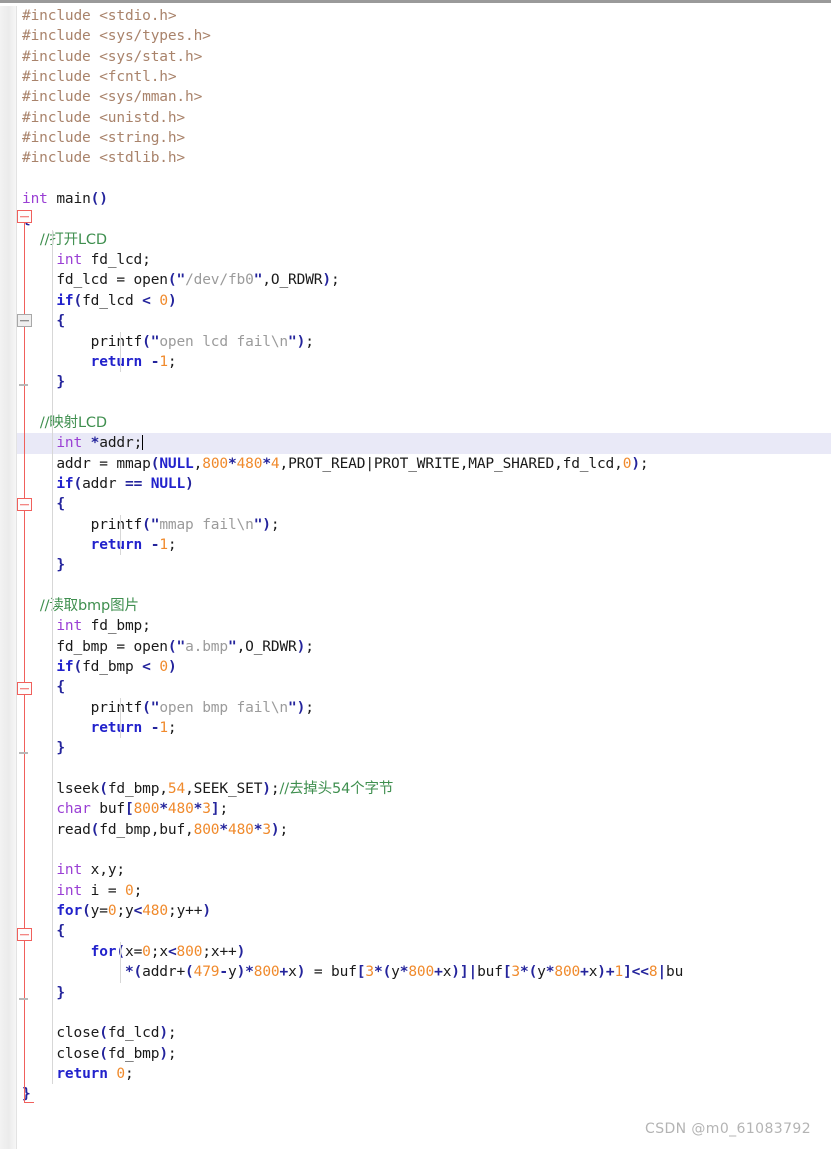 This screenshot has height=1149, width=831. I want to click on code-line: //映射LCD, so click(424, 423).